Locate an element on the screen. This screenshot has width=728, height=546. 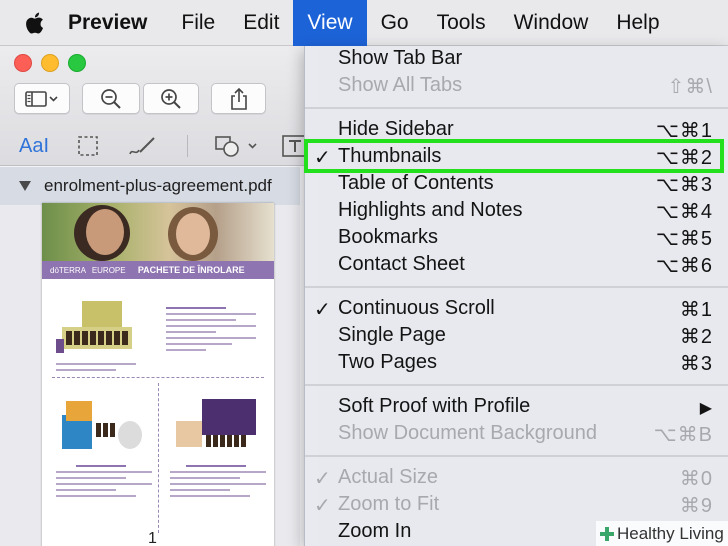
menu-item-label: Show Tab Bar is located at coordinates (400, 58).